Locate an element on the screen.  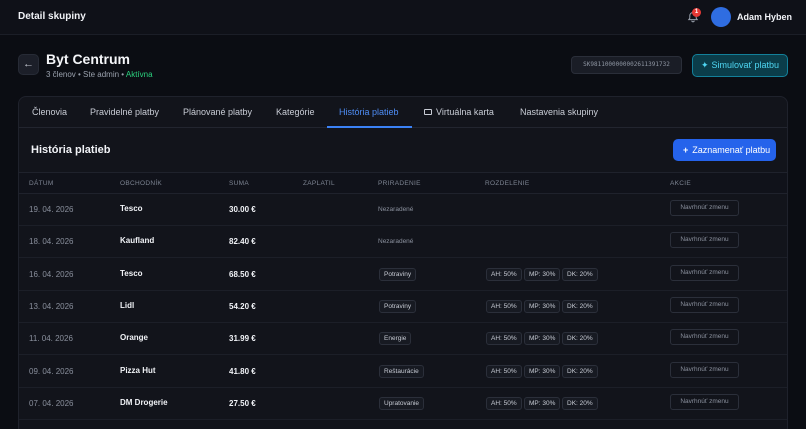
back-button: ← is located at coordinates (28, 64).